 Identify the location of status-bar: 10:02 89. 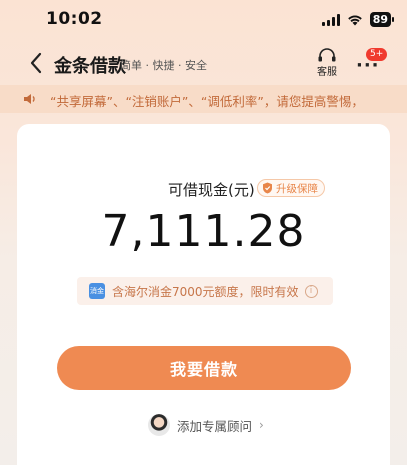
(203, 20).